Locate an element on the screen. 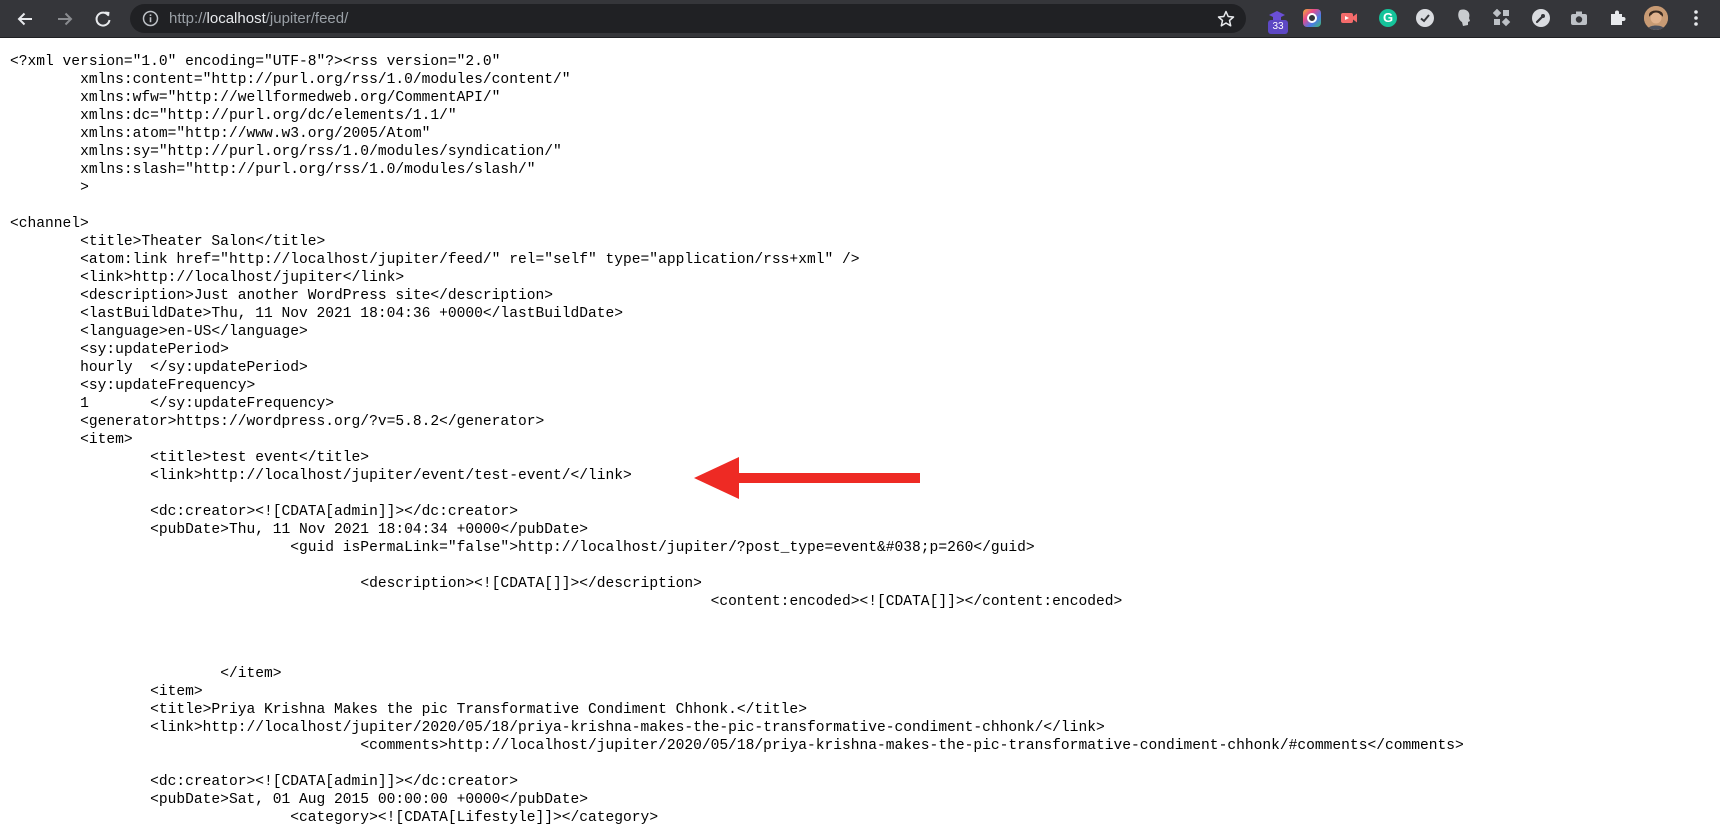 This screenshot has width=1720, height=831. extension-badge: 33 is located at coordinates (1278, 27).